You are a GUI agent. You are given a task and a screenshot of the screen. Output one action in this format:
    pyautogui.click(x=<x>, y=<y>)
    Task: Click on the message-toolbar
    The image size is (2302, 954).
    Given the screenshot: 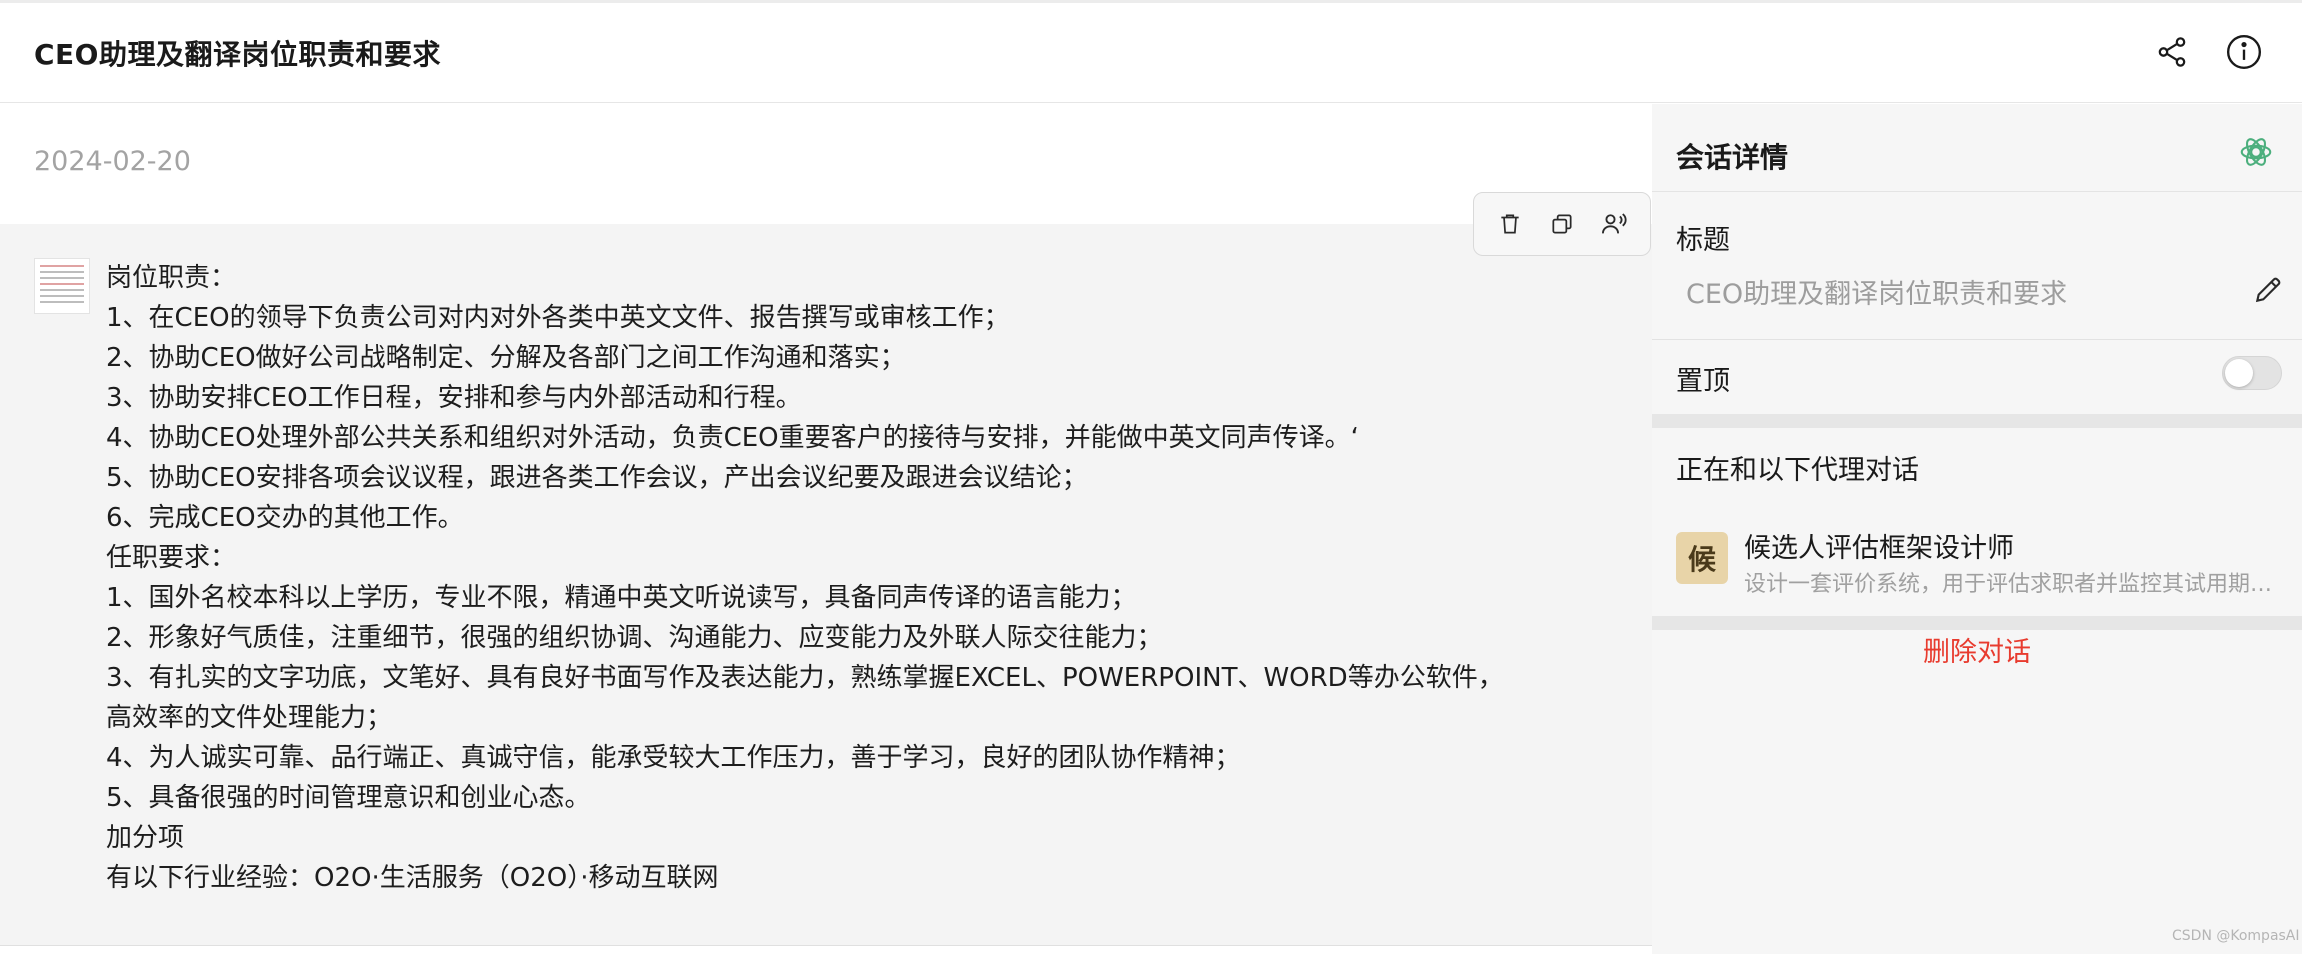 What is the action you would take?
    pyautogui.click(x=1562, y=224)
    